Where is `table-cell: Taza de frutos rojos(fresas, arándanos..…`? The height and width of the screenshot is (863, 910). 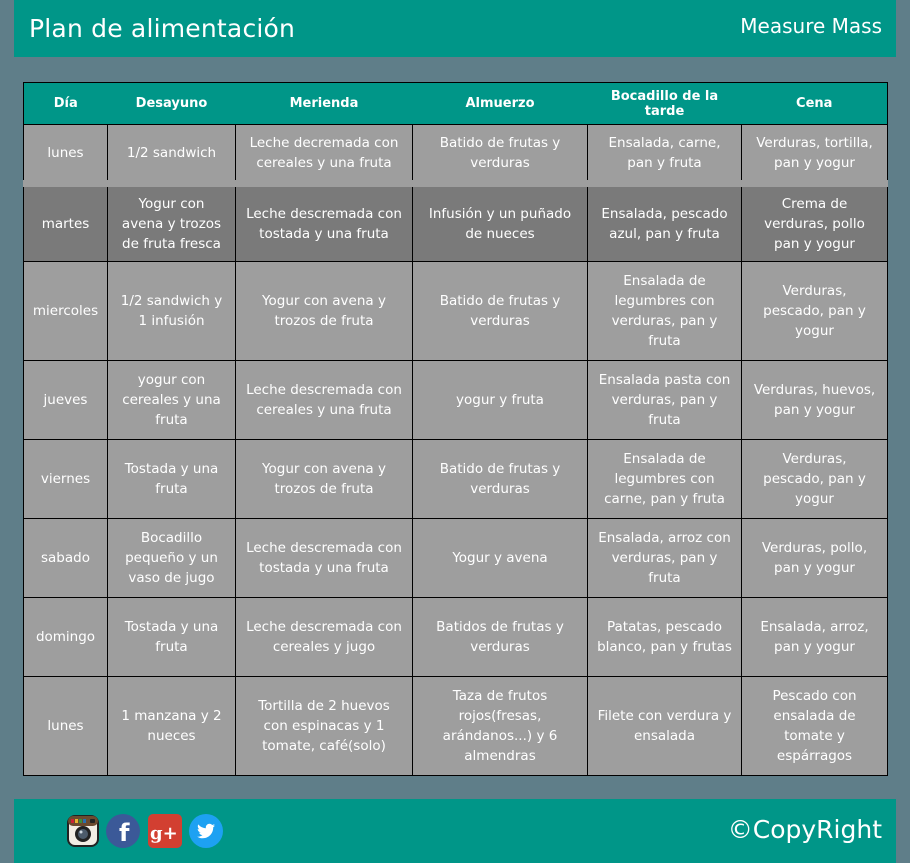 table-cell: Taza de frutos rojos(fresas, arándanos..… is located at coordinates (500, 726).